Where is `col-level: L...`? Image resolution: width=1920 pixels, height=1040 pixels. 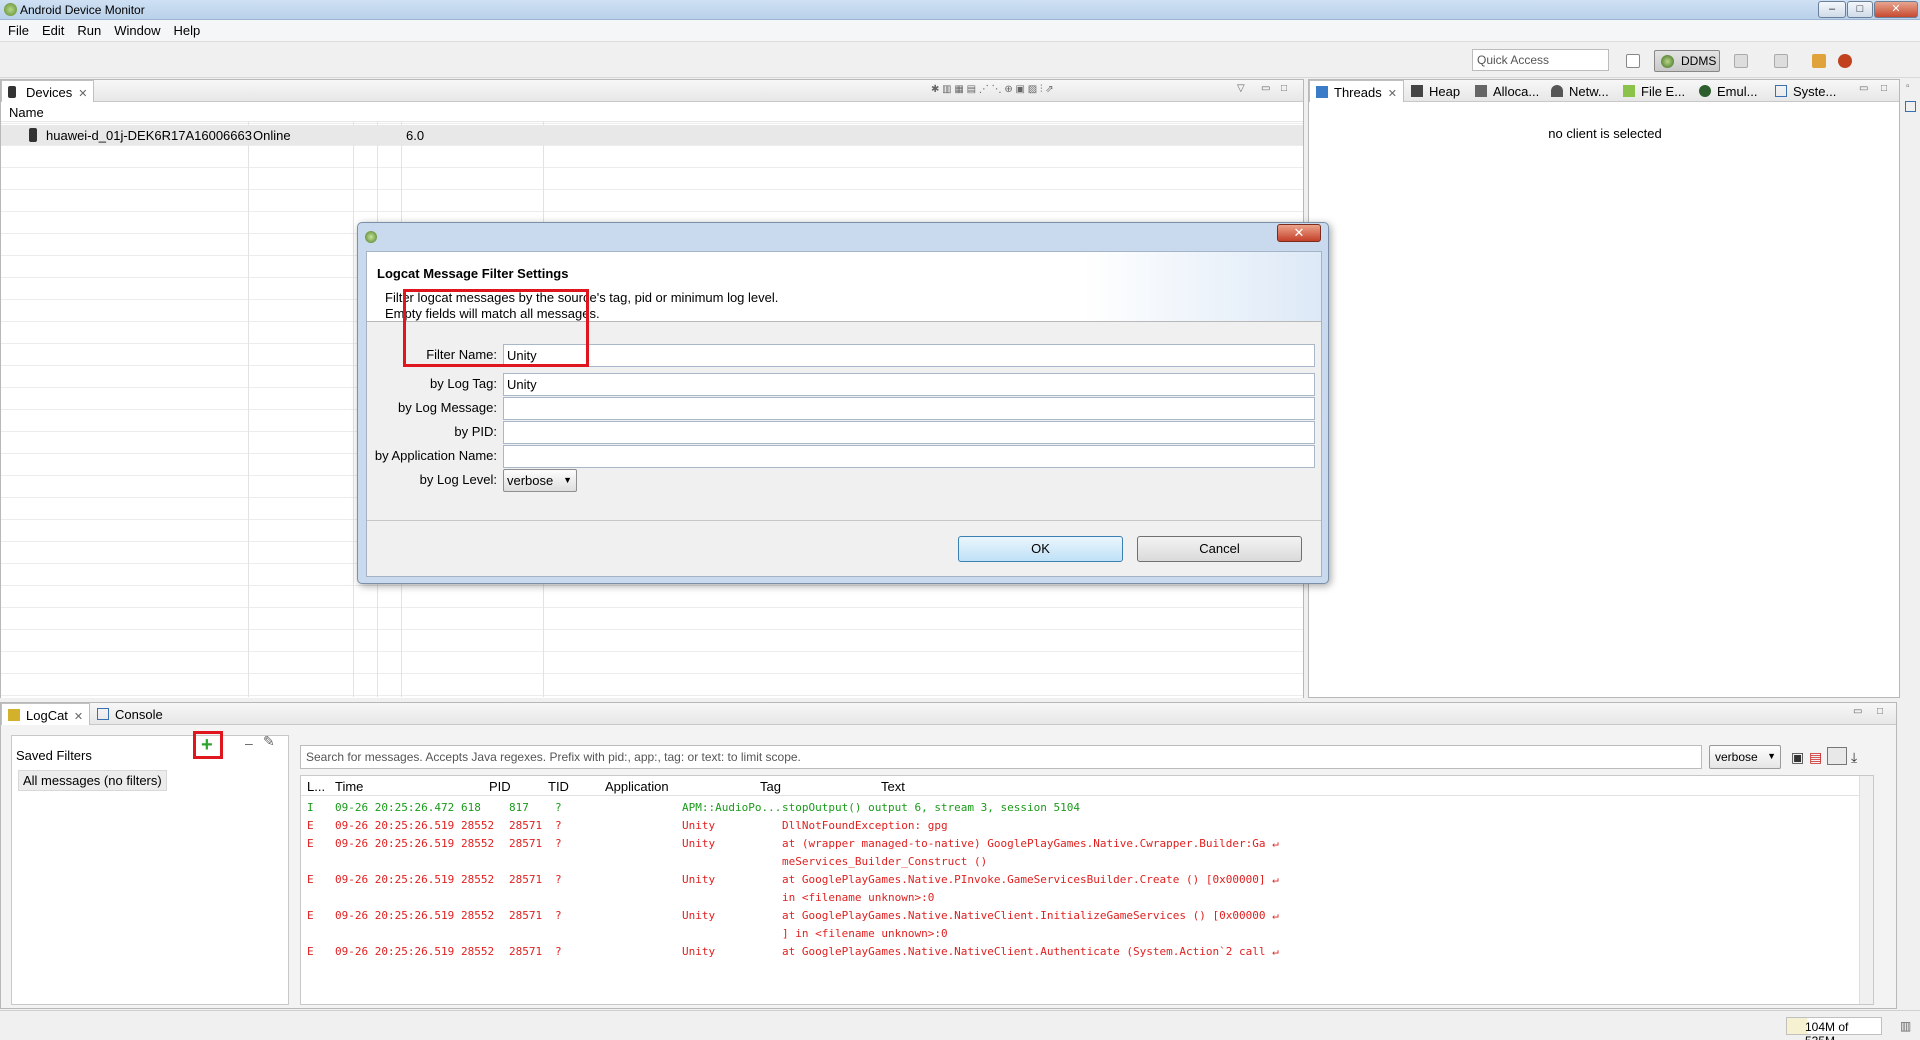
col-level: L... is located at coordinates (316, 786).